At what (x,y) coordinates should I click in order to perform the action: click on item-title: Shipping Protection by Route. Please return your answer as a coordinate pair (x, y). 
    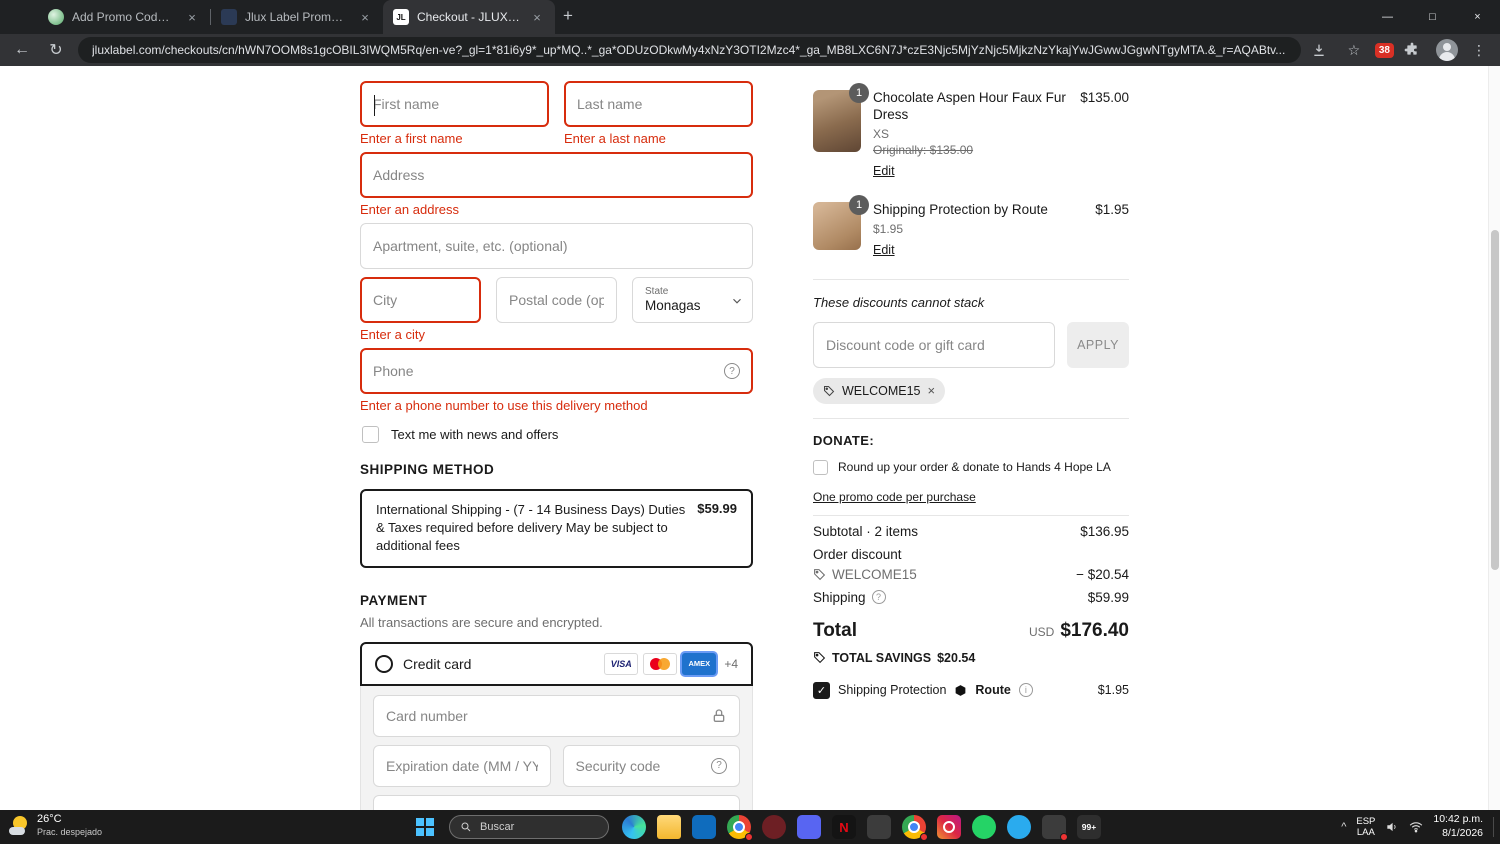
    Looking at the image, I should click on (960, 209).